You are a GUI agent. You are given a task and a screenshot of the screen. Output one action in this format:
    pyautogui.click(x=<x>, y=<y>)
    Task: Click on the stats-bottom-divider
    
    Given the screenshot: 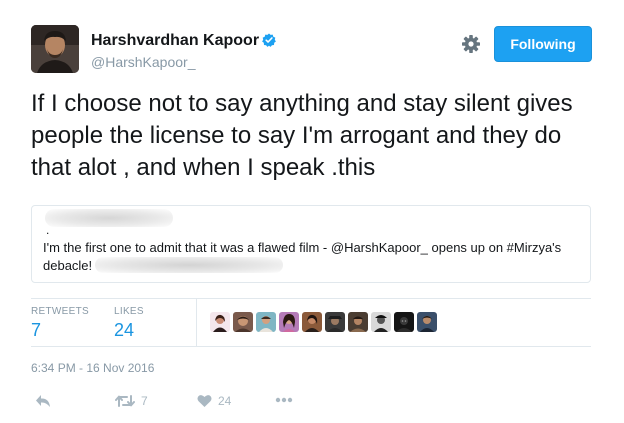 What is the action you would take?
    pyautogui.click(x=311, y=346)
    